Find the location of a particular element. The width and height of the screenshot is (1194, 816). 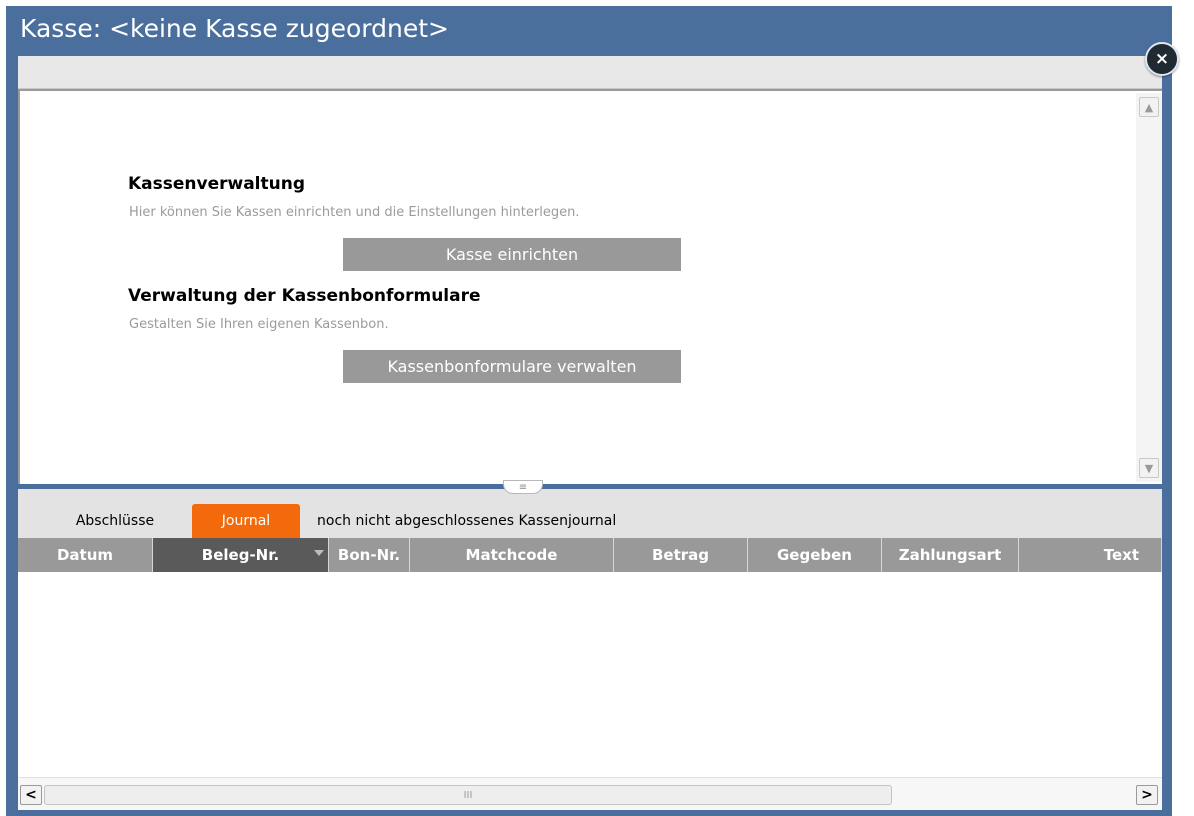

toolbar is located at coordinates (590, 72).